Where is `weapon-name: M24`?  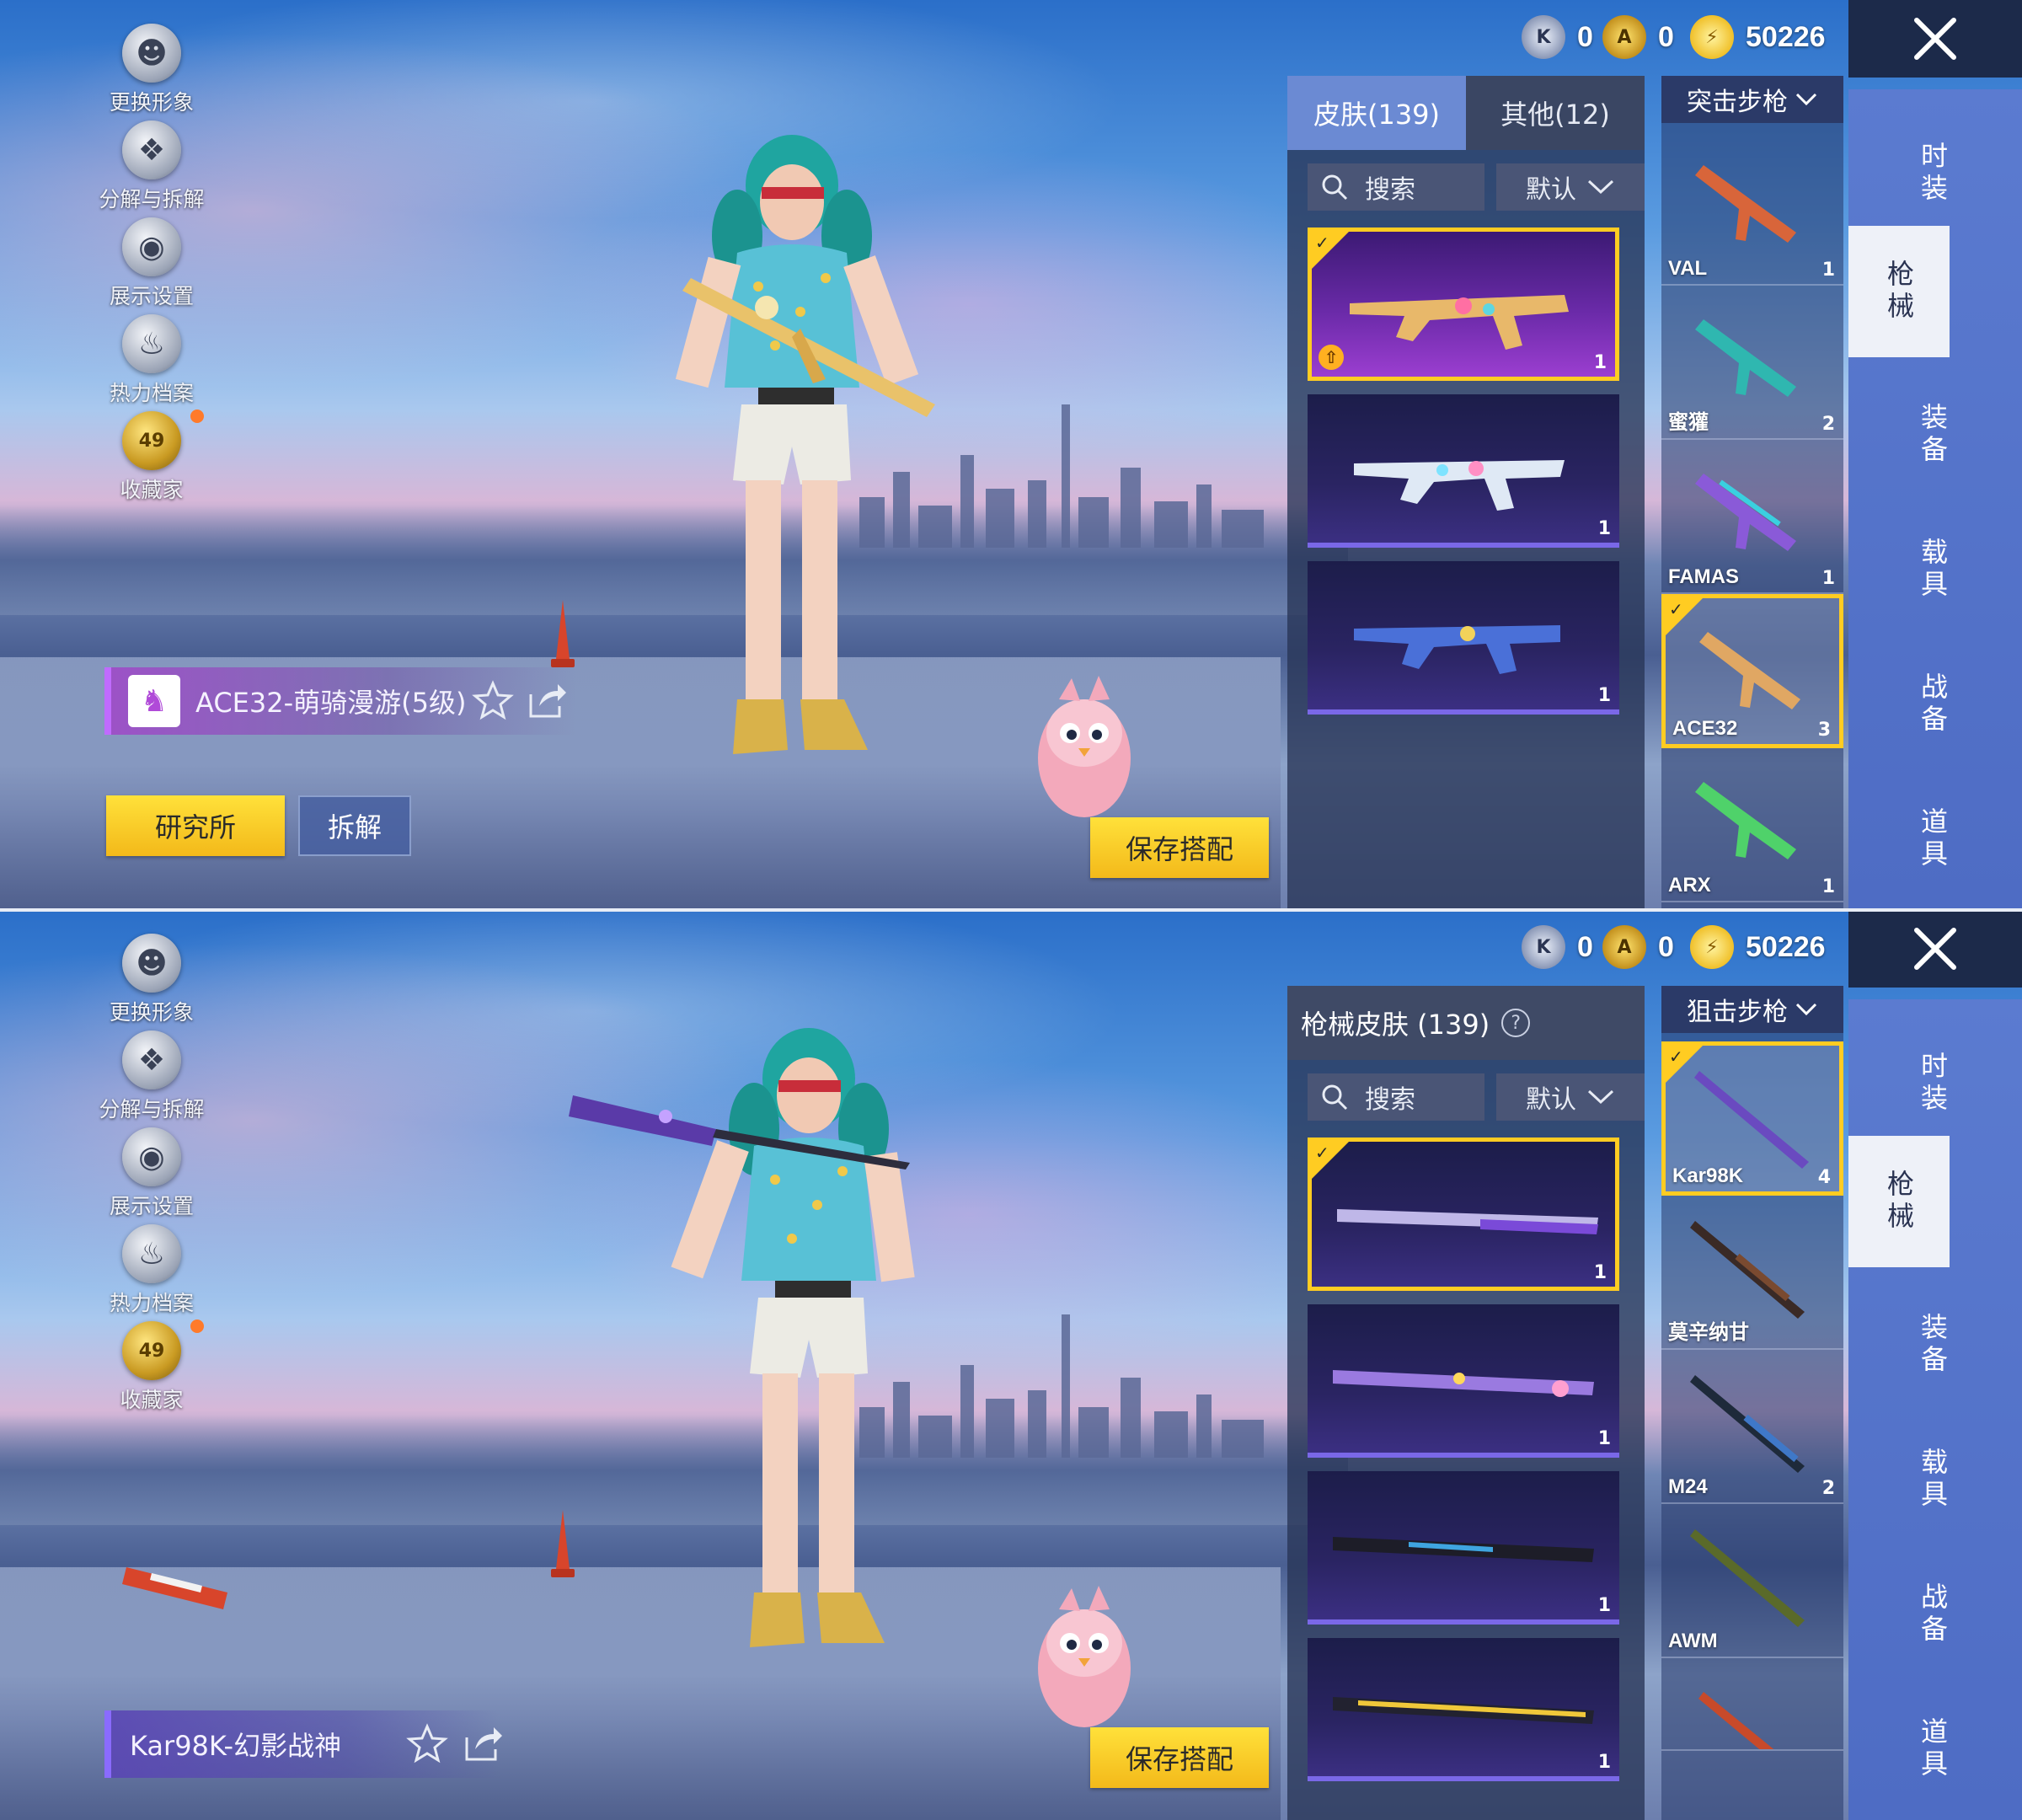
weapon-name: M24 is located at coordinates (1688, 1486).